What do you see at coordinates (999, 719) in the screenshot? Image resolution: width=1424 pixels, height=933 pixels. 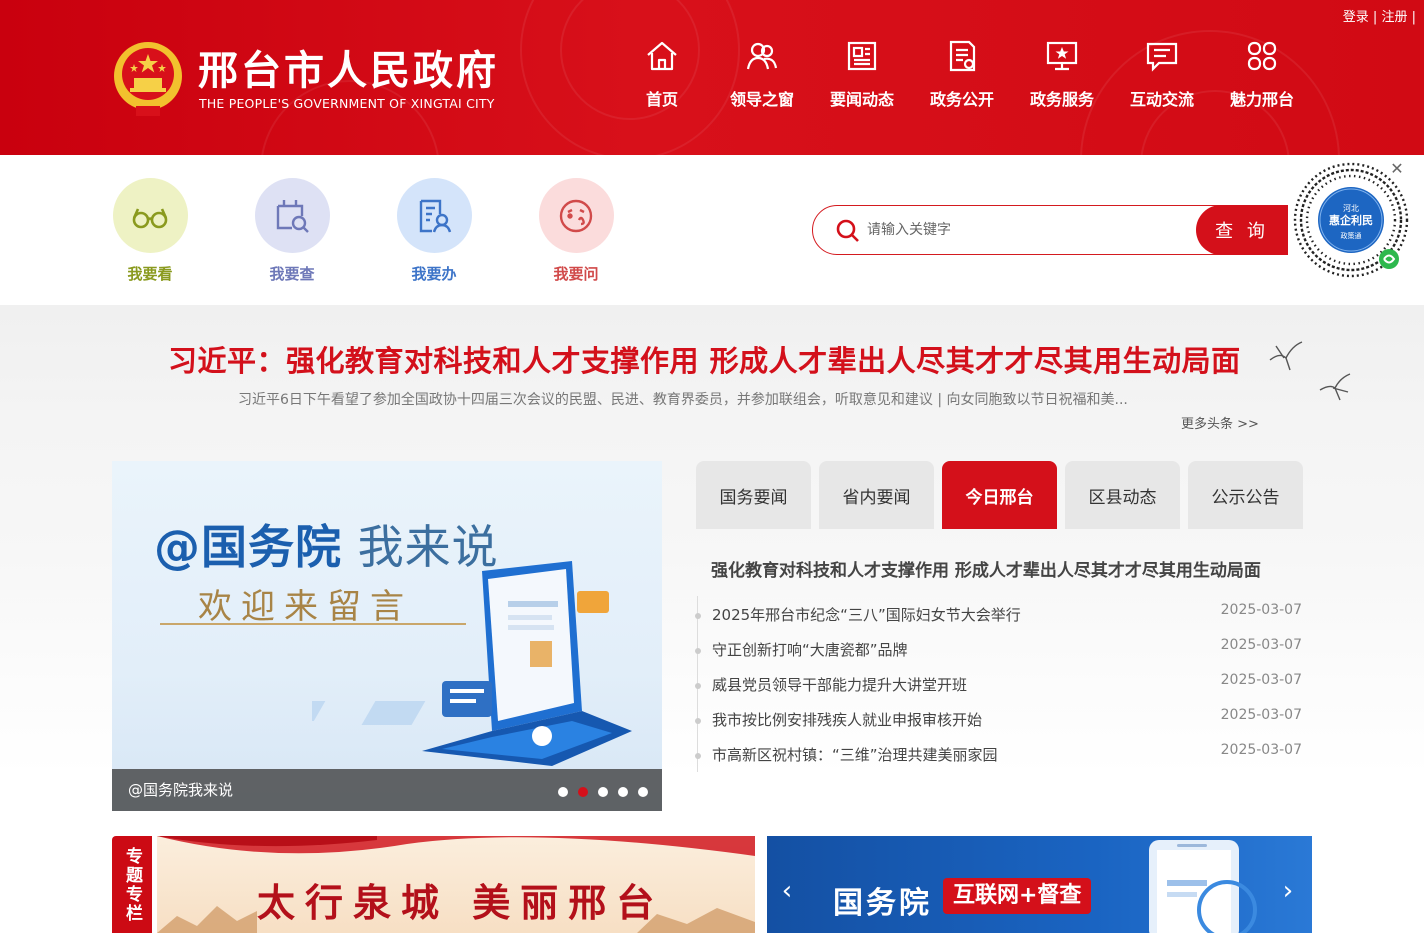 I see `news-list-item: 我市按比例安排残疾人就业申报审核开始 2025-03-07` at bounding box center [999, 719].